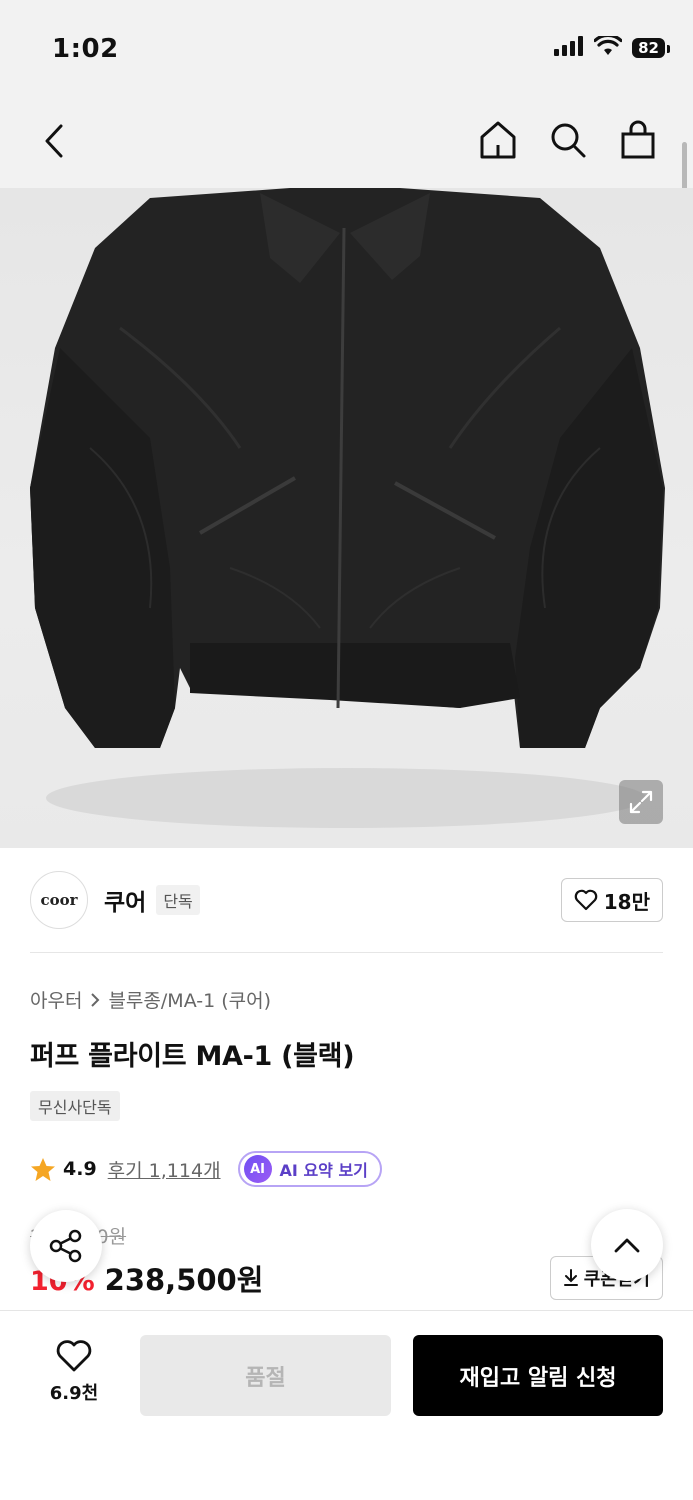 This screenshot has width=693, height=1500. I want to click on restock-alert-button: 재입고 알림 신청, so click(538, 1375).